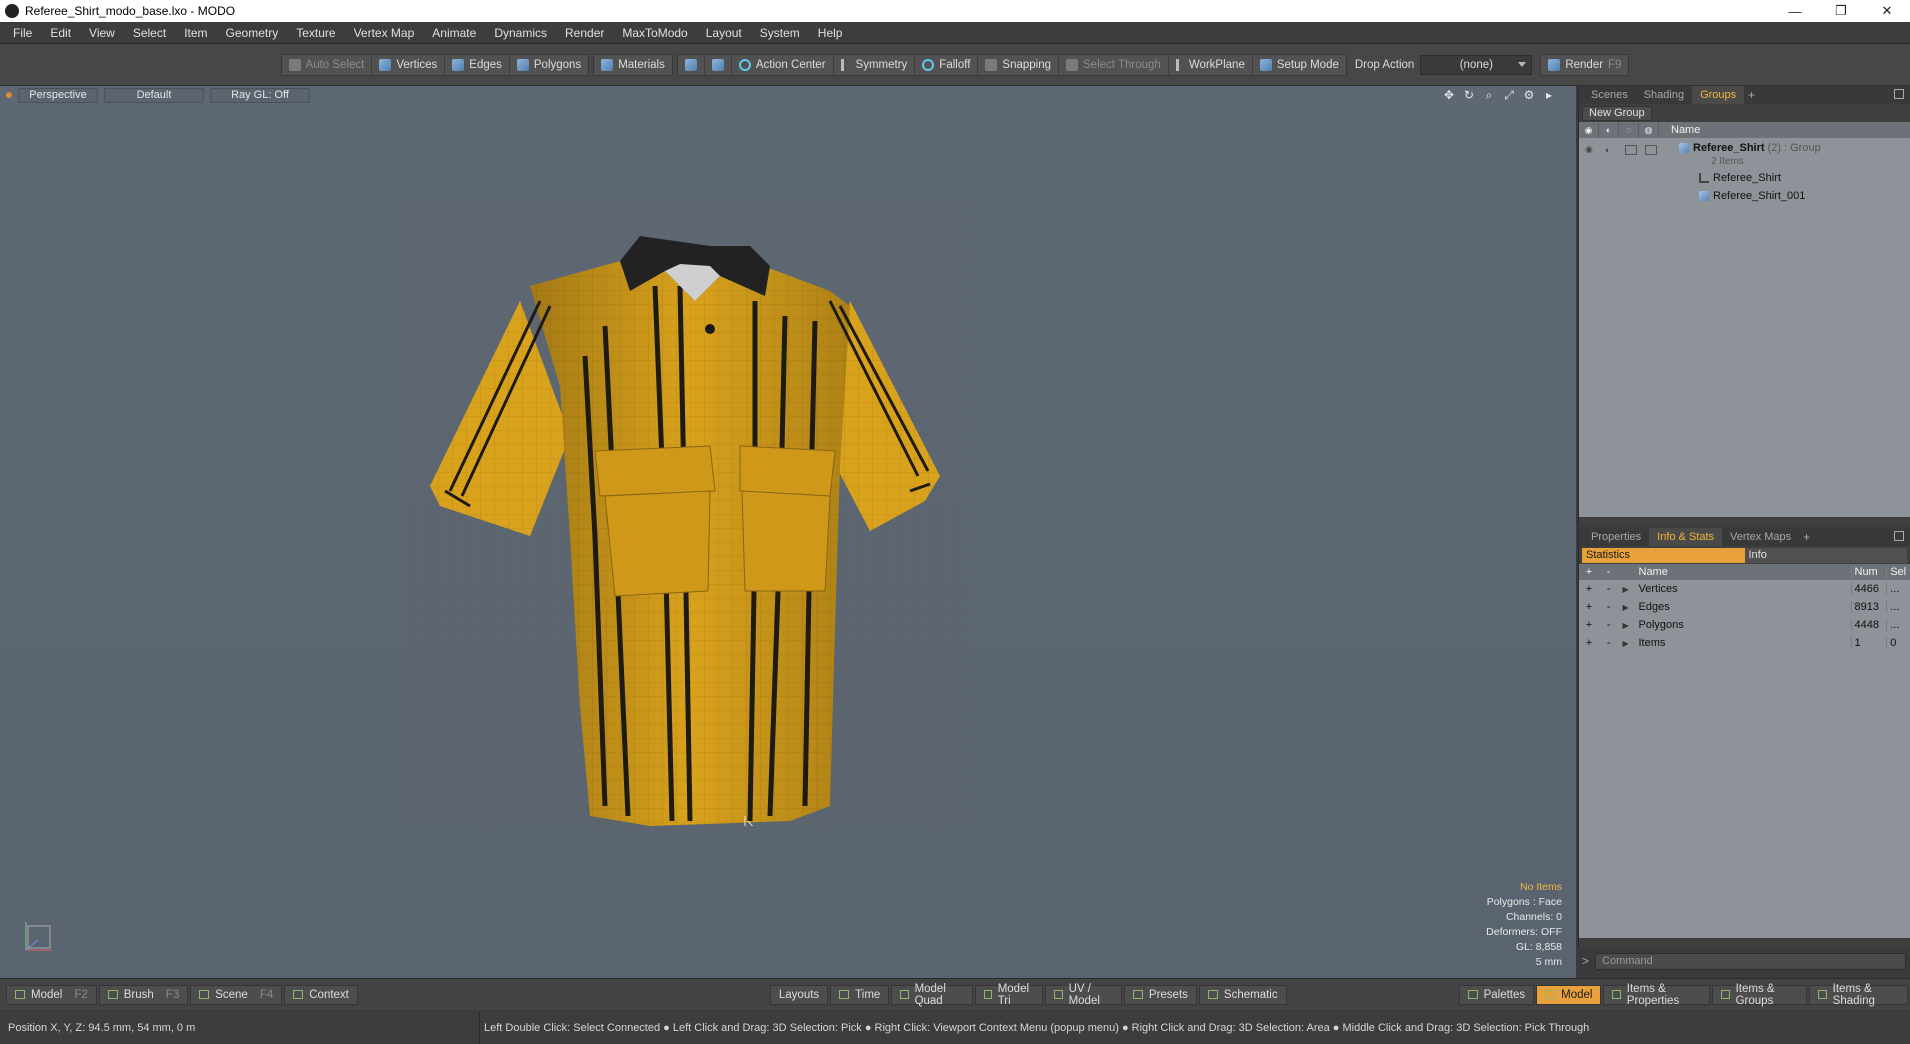 The image size is (1910, 1044). I want to click on pivot-mode-button, so click(718, 64).